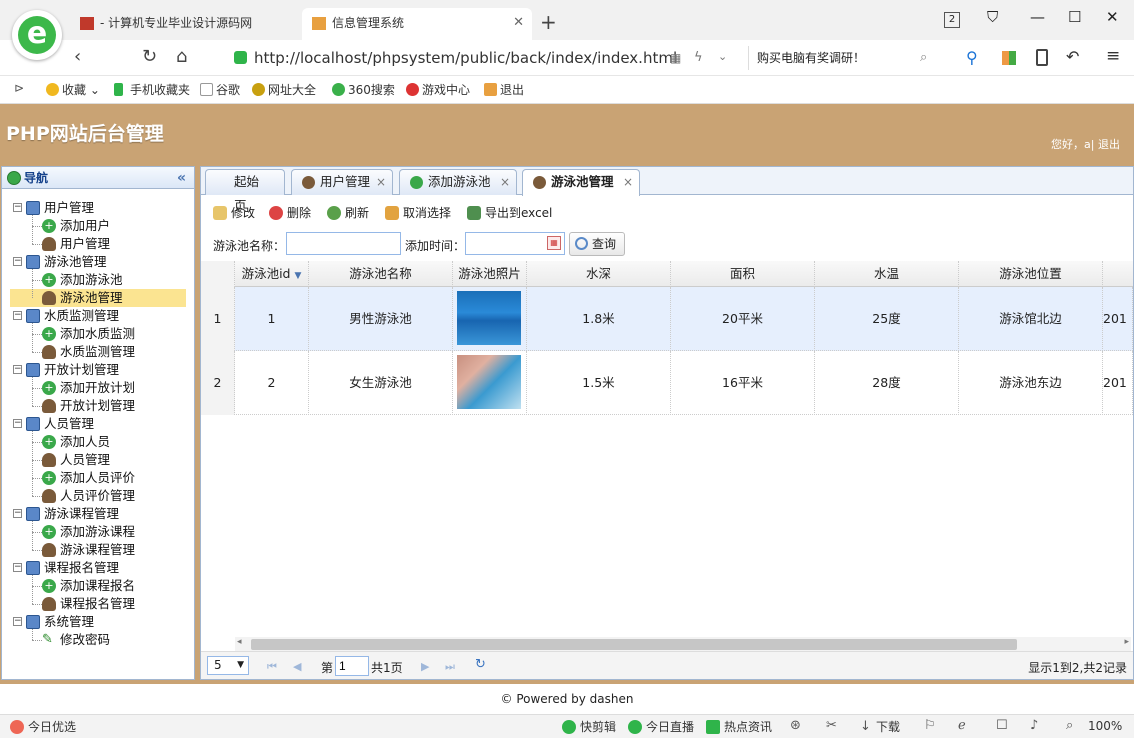 This screenshot has height=738, width=1134. I want to click on horizontal-scrollbar: ◂ ▸, so click(683, 644).